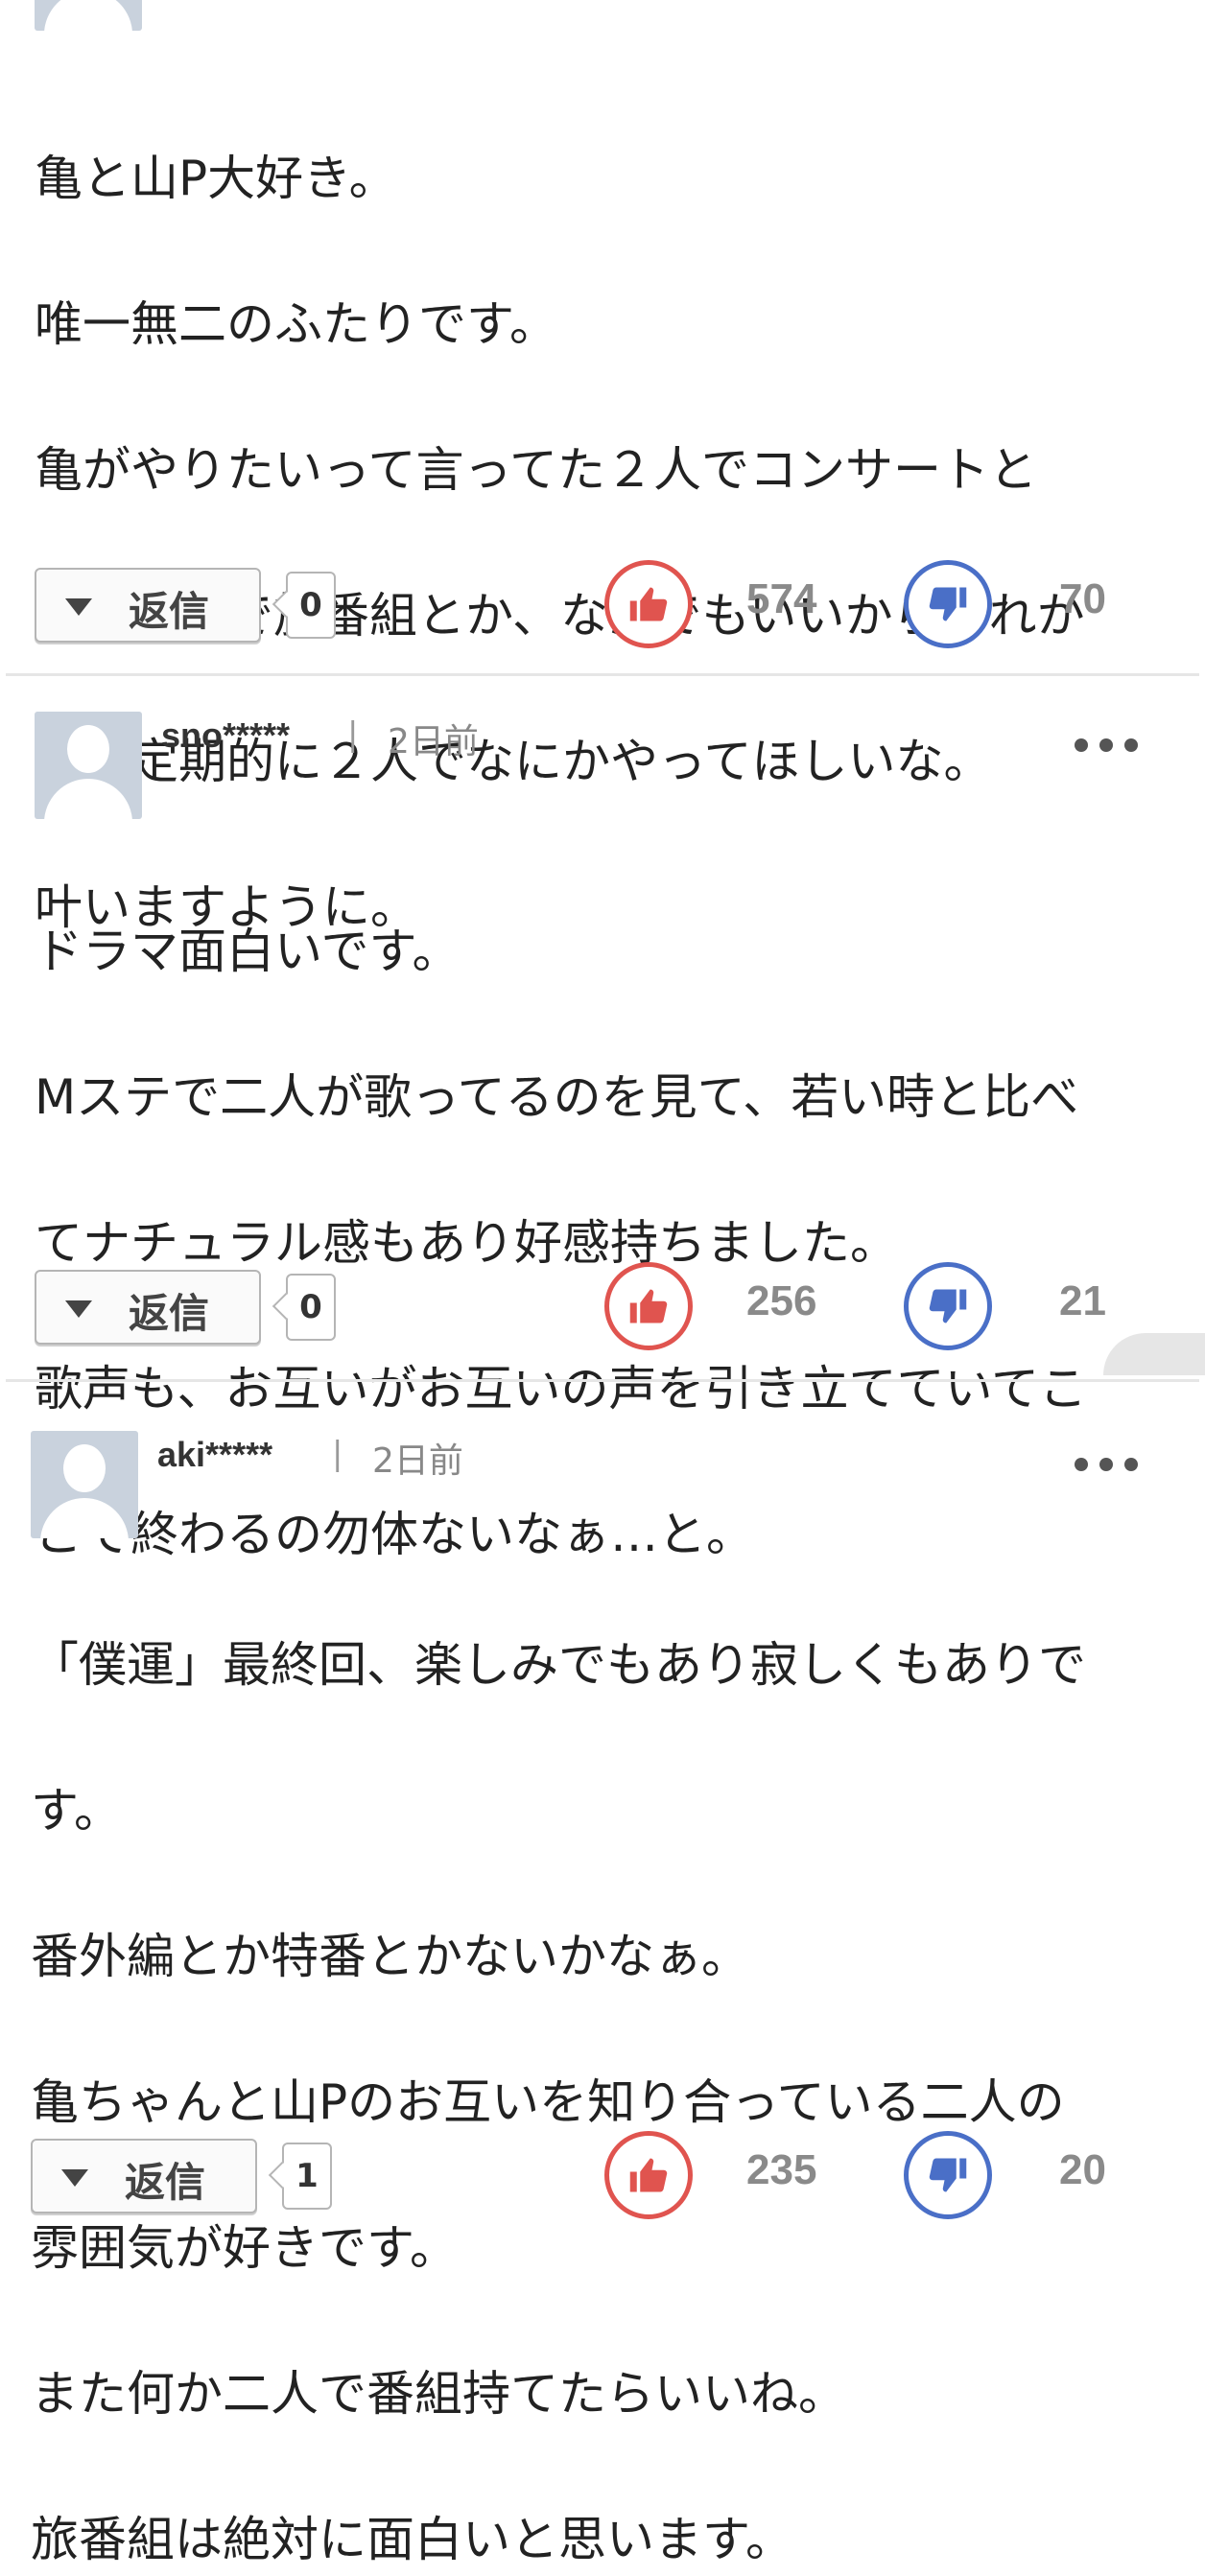  Describe the element at coordinates (395, 1534) in the screenshot. I see `comment-line: こで終わるの勿体ないなぁ…と。` at that location.